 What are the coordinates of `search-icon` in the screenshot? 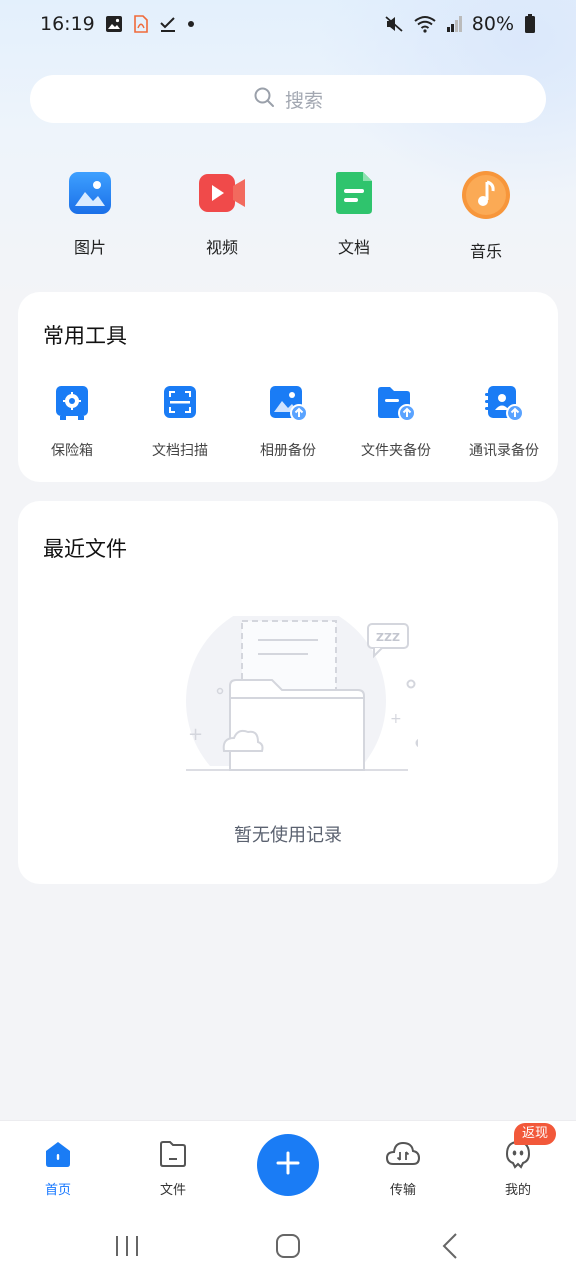 It's located at (264, 99).